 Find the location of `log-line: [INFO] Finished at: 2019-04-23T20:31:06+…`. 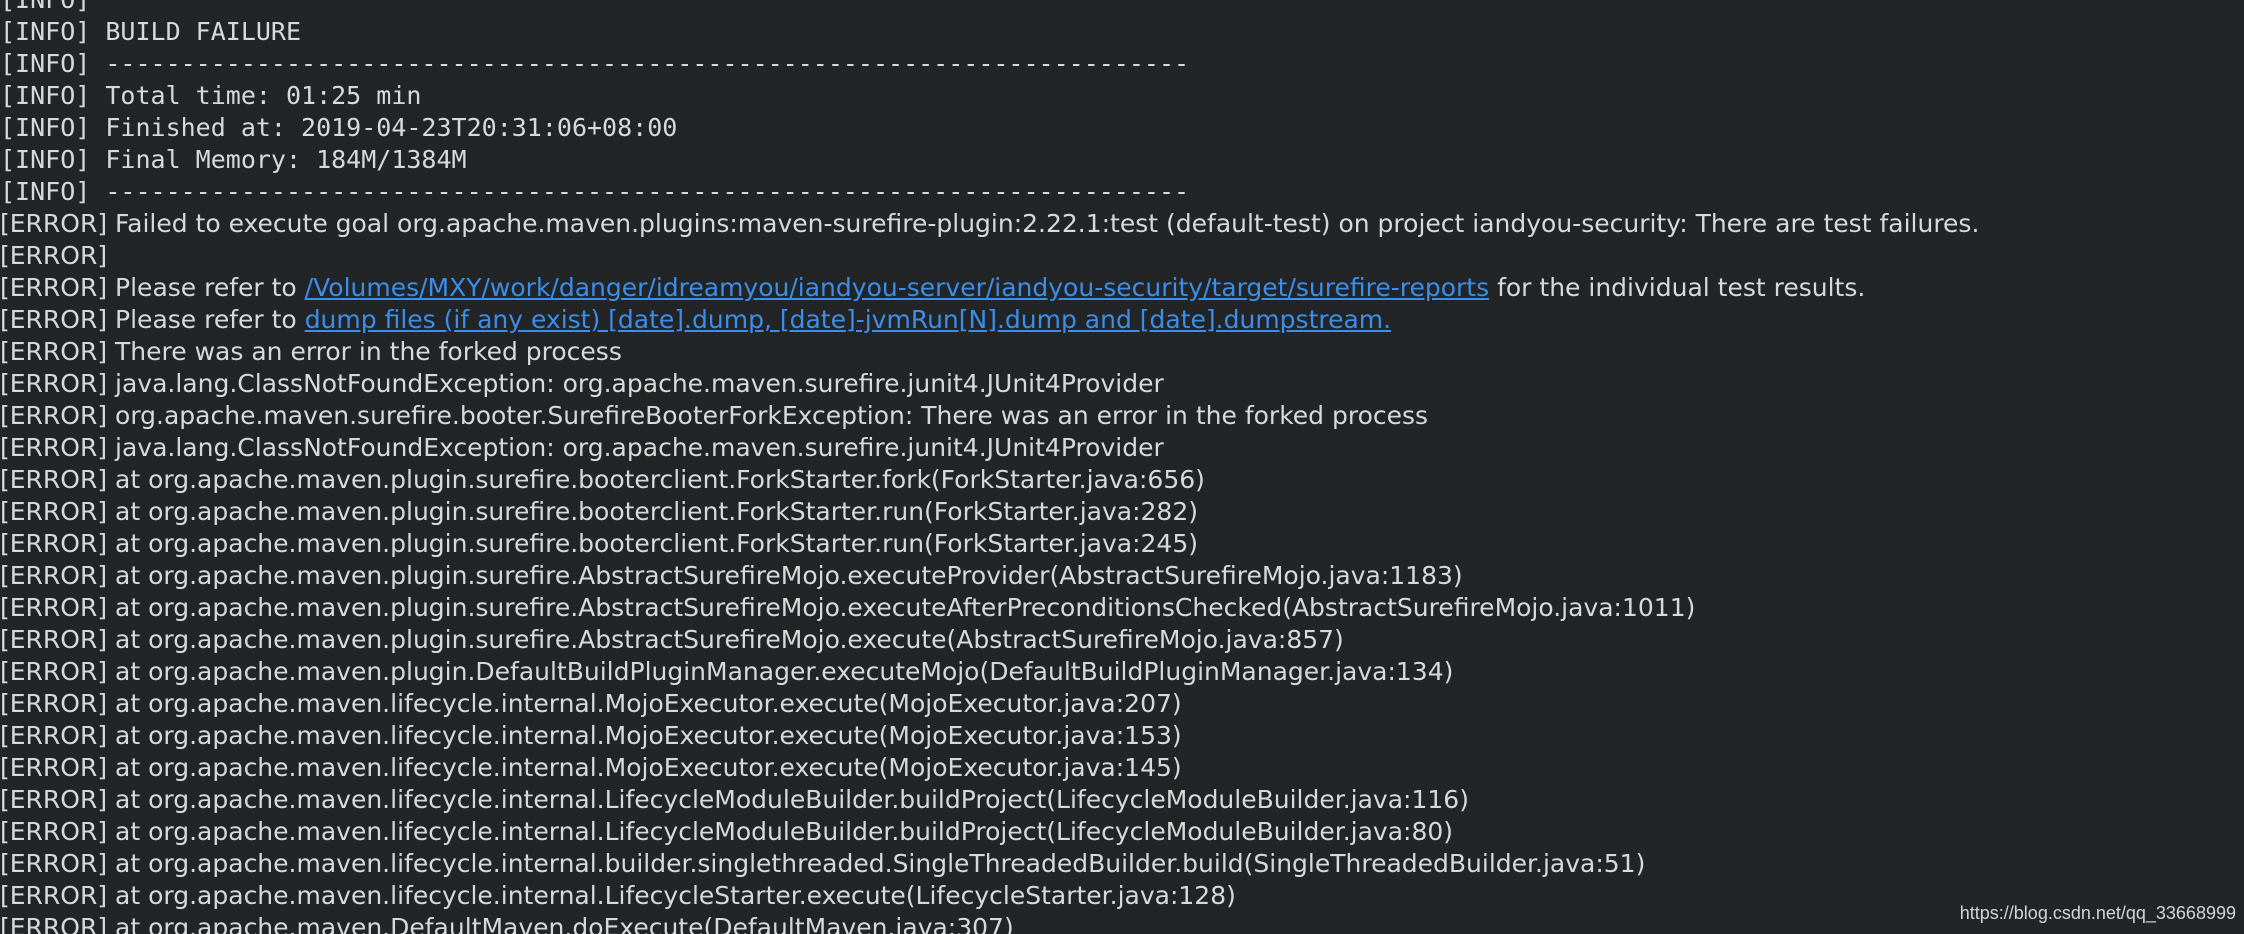

log-line: [INFO] Finished at: 2019-04-23T20:31:06+… is located at coordinates (339, 127).